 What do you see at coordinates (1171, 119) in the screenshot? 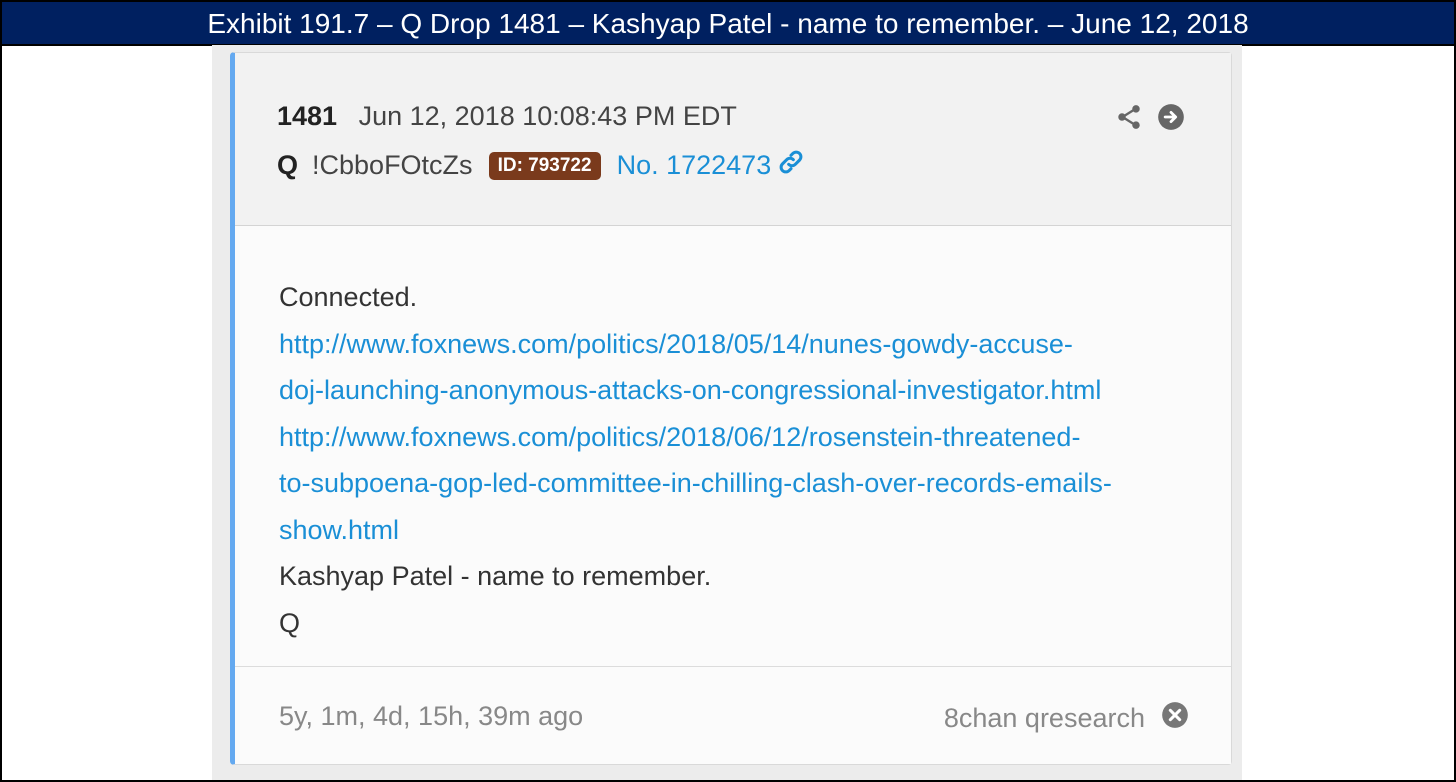
I see `arrow-circle-right-icon` at bounding box center [1171, 119].